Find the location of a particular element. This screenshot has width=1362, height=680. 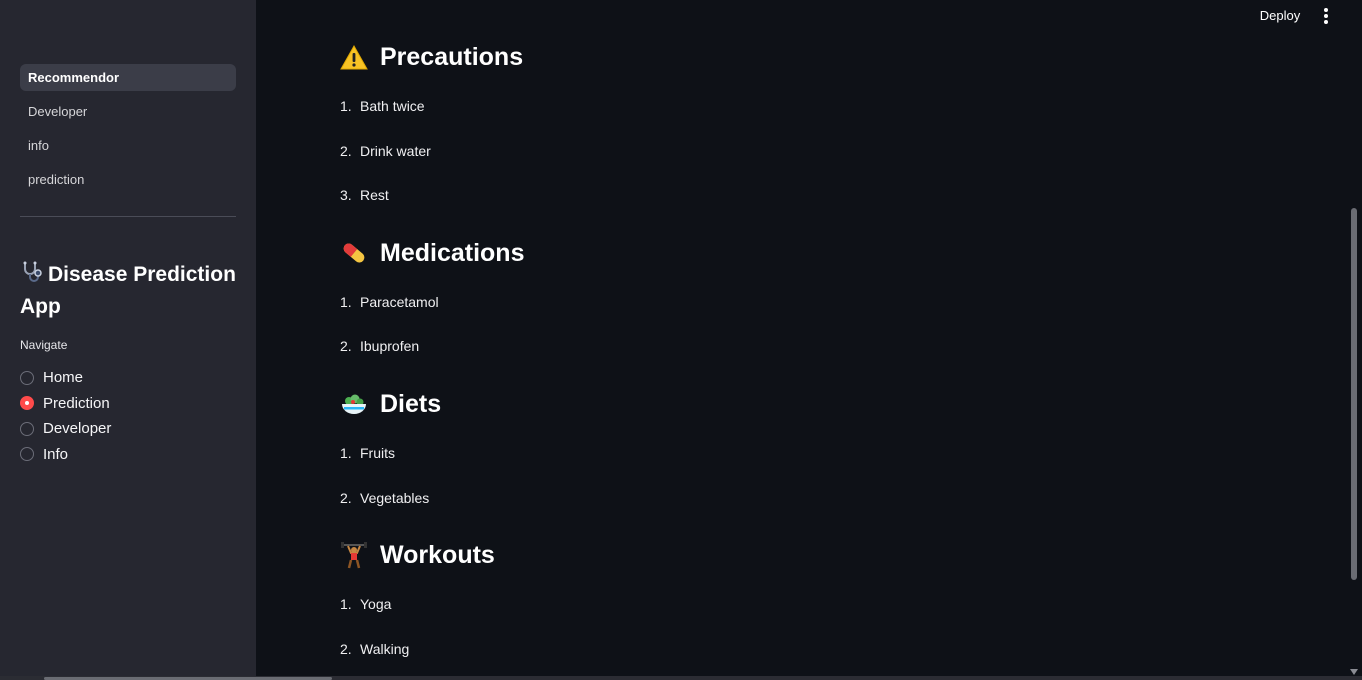

pill-icon is located at coordinates (354, 253).